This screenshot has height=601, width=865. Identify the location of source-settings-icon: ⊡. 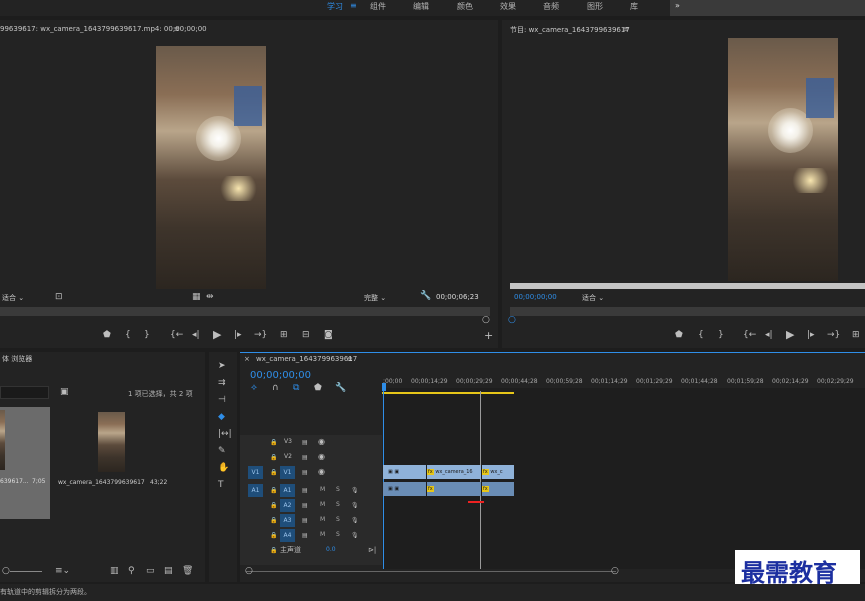
(59, 297).